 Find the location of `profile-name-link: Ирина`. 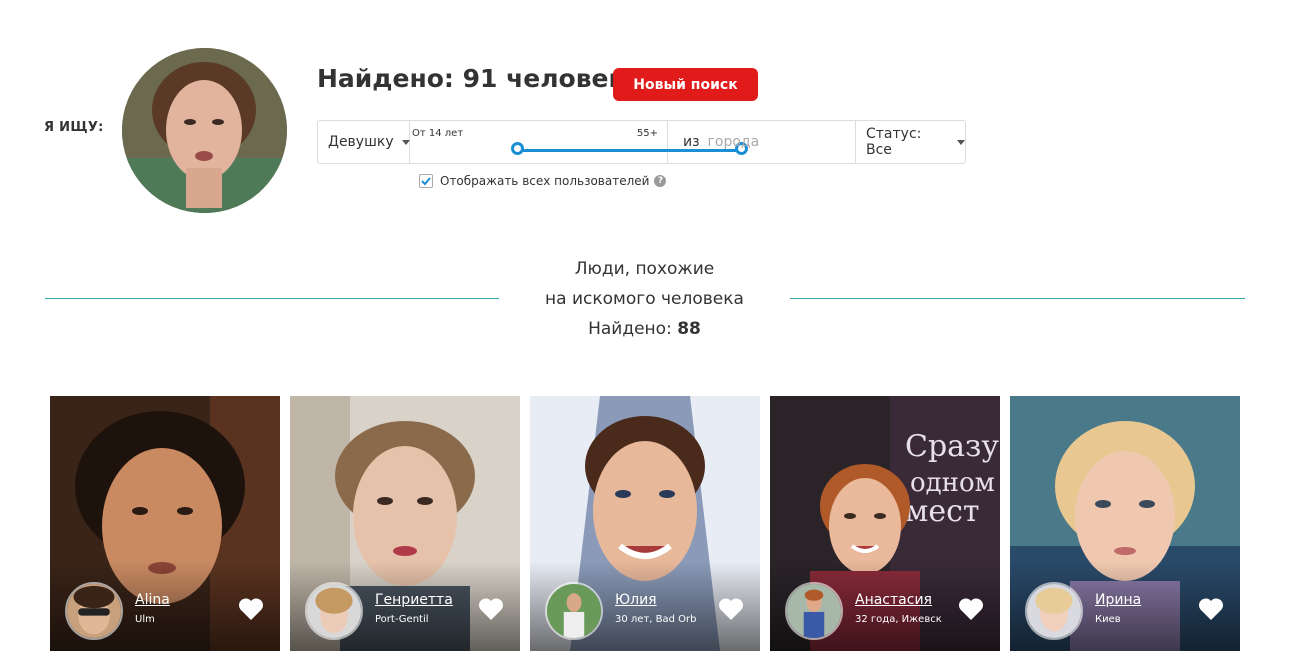

profile-name-link: Ирина is located at coordinates (1118, 600).